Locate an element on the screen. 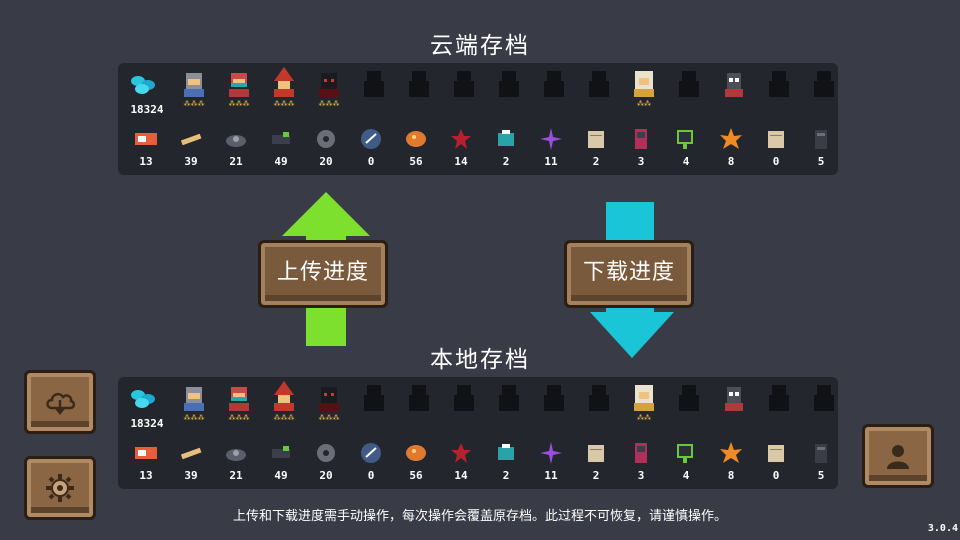  purple-crystal-icon is located at coordinates (551, 139).